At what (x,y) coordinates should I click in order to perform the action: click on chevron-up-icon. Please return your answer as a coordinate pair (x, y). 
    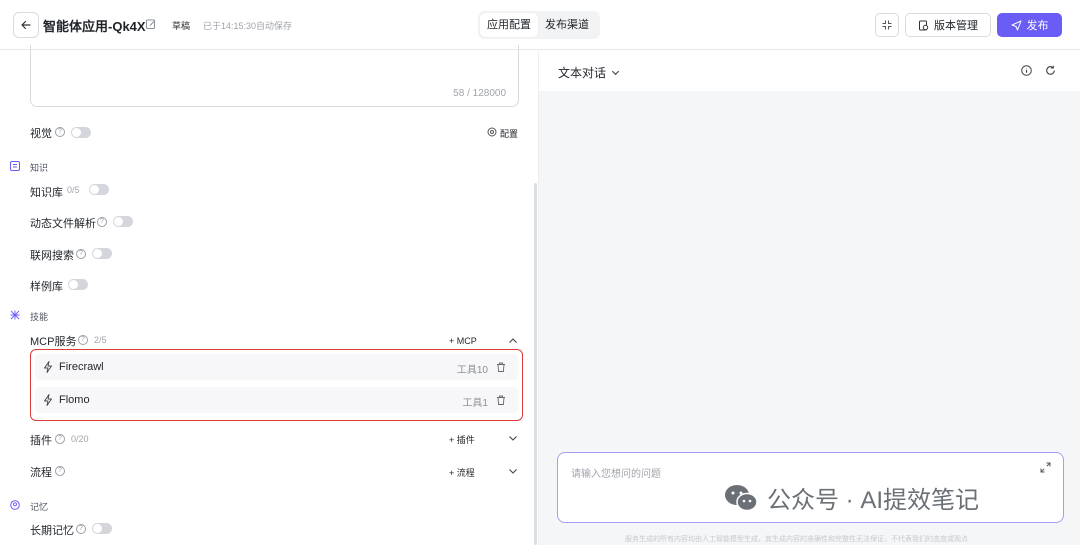
    Looking at the image, I should click on (513, 341).